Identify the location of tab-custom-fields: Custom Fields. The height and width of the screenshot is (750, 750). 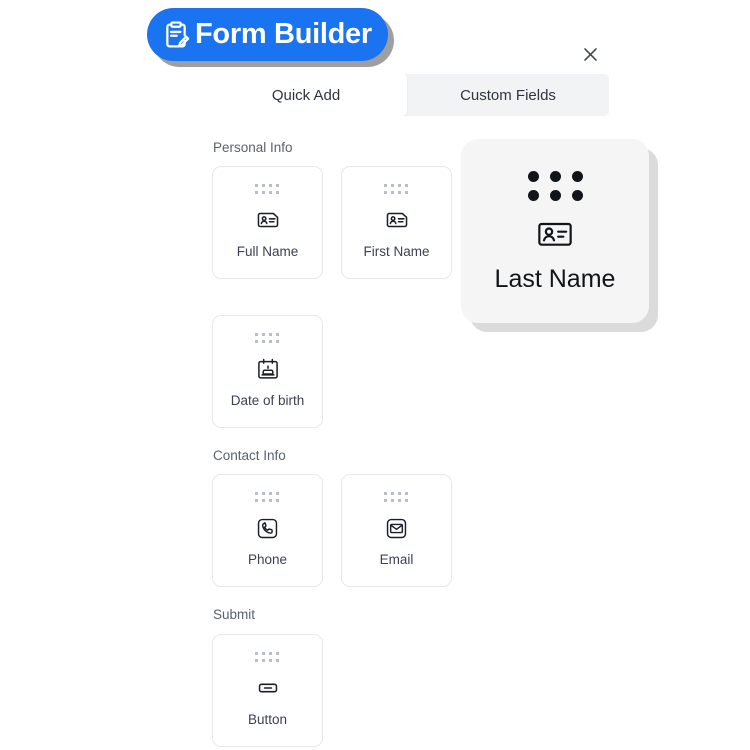
(508, 95).